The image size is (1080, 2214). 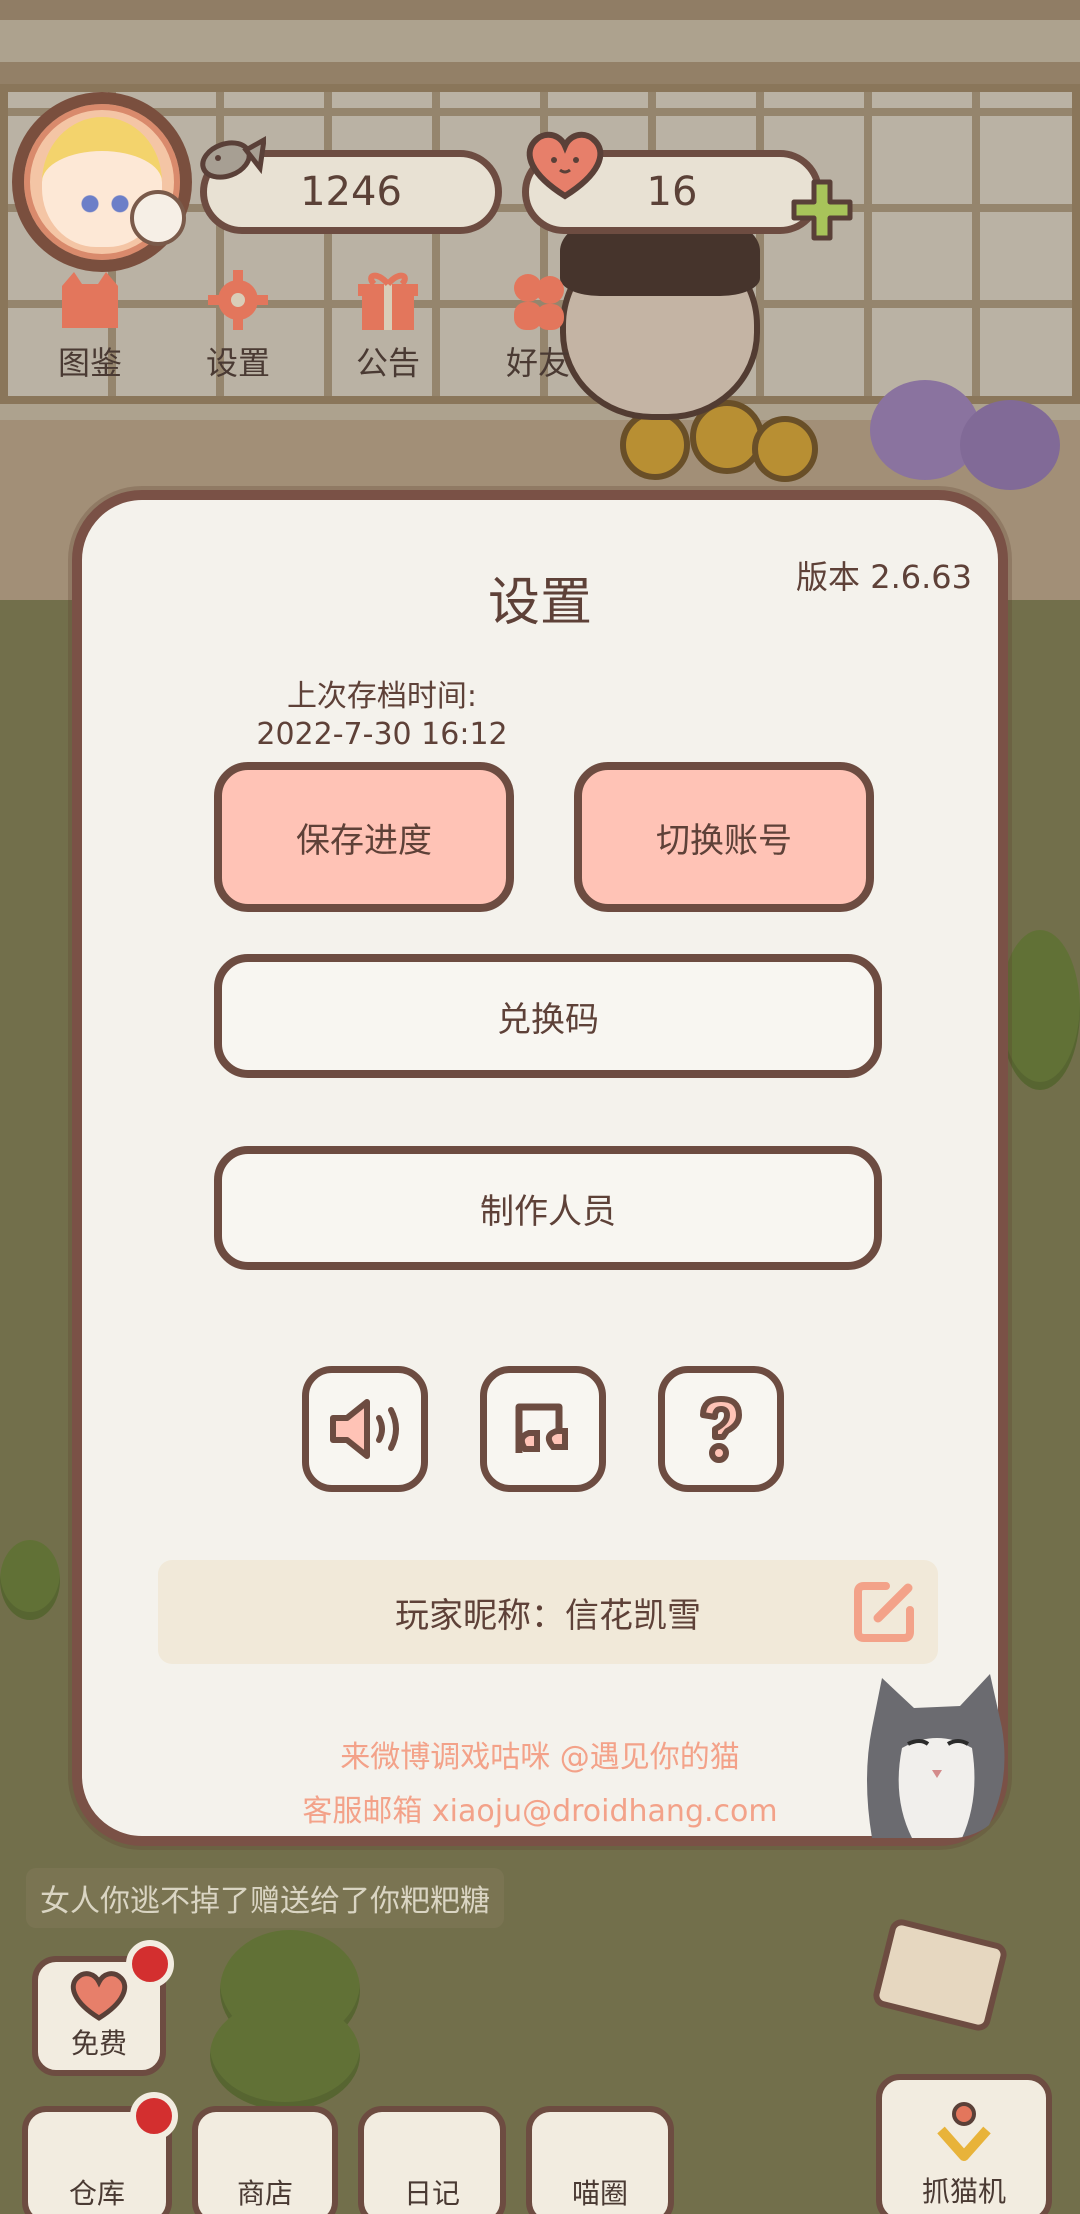 I want to click on gift-icon, so click(x=388, y=301).